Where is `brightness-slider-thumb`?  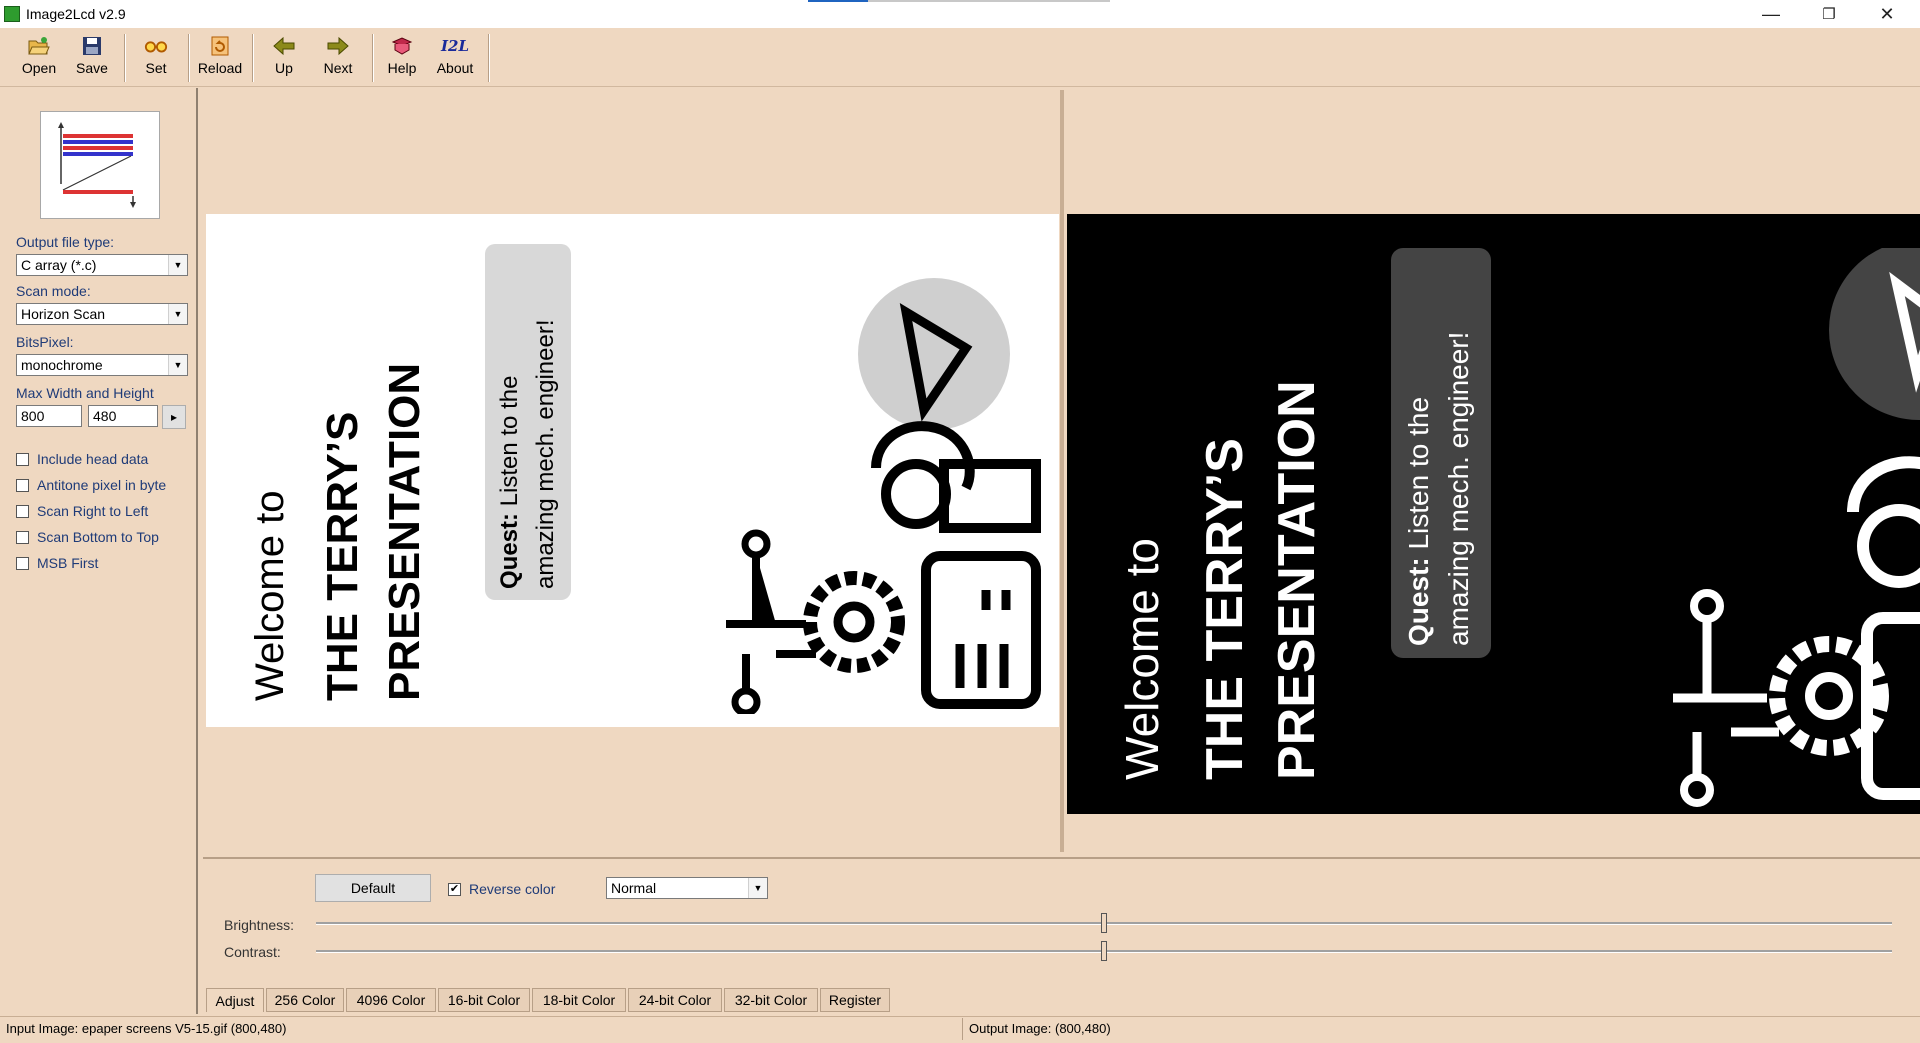 brightness-slider-thumb is located at coordinates (1104, 923).